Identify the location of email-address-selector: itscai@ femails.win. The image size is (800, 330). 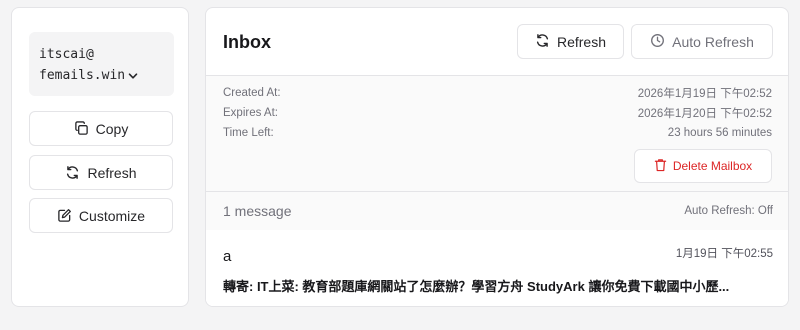
(101, 64).